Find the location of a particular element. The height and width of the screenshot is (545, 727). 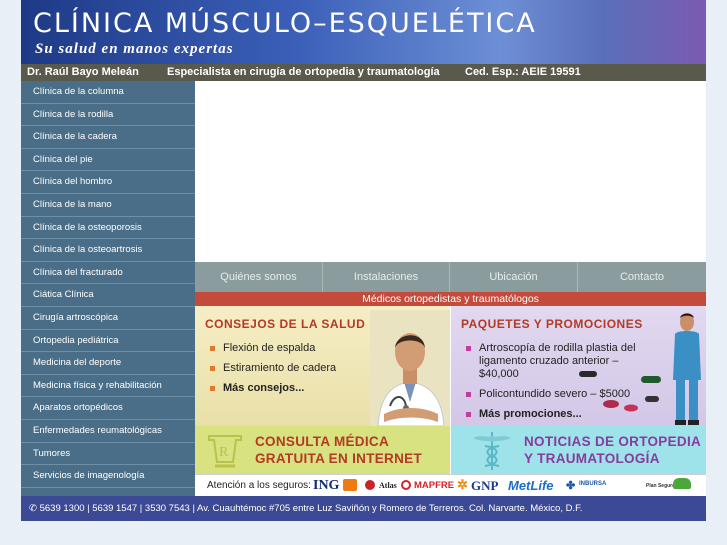

atlas-logo: Atlas is located at coordinates (388, 485).